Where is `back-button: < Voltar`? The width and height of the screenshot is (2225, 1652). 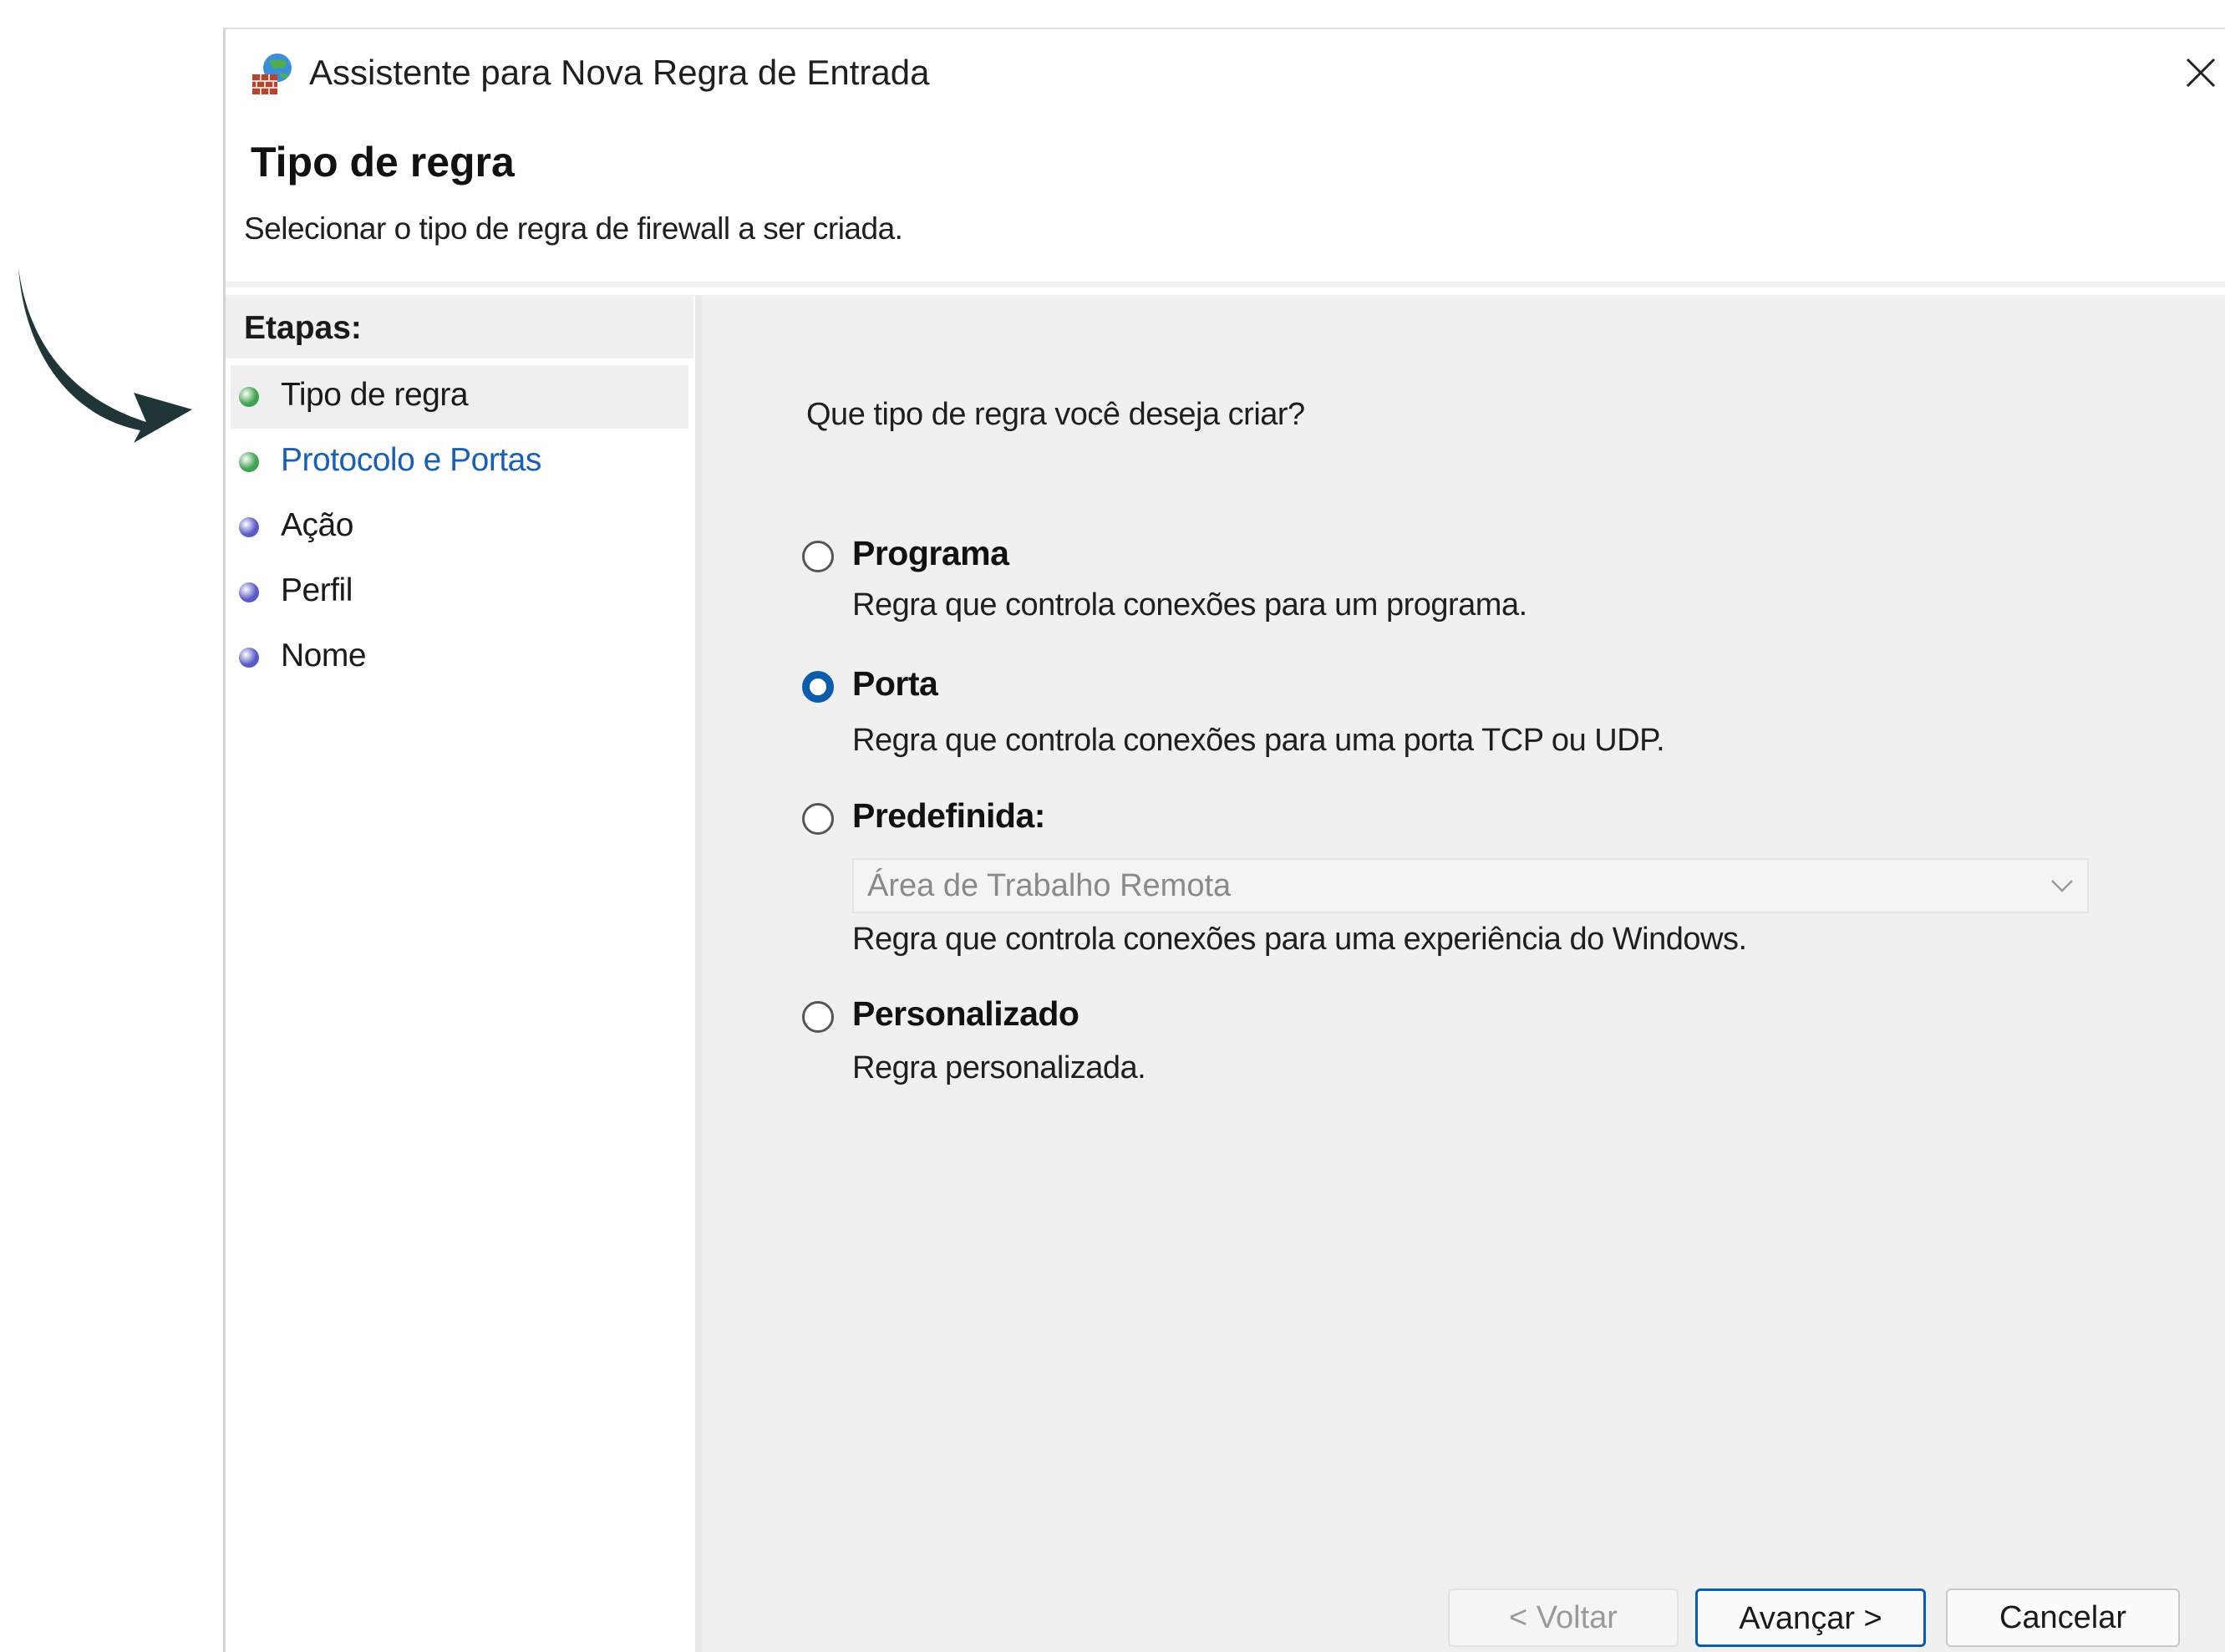
back-button: < Voltar is located at coordinates (1563, 1618).